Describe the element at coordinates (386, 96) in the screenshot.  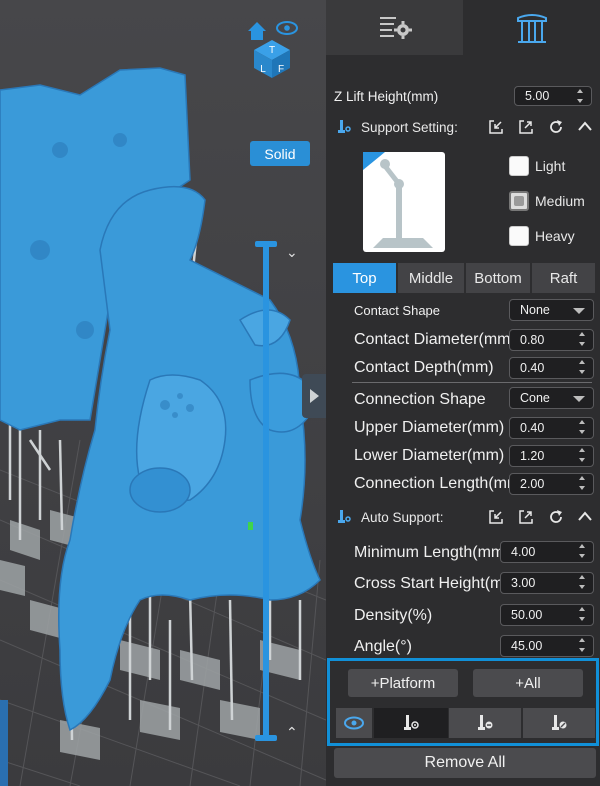
I see `z-lift-label: Z Lift Height(mm)` at that location.